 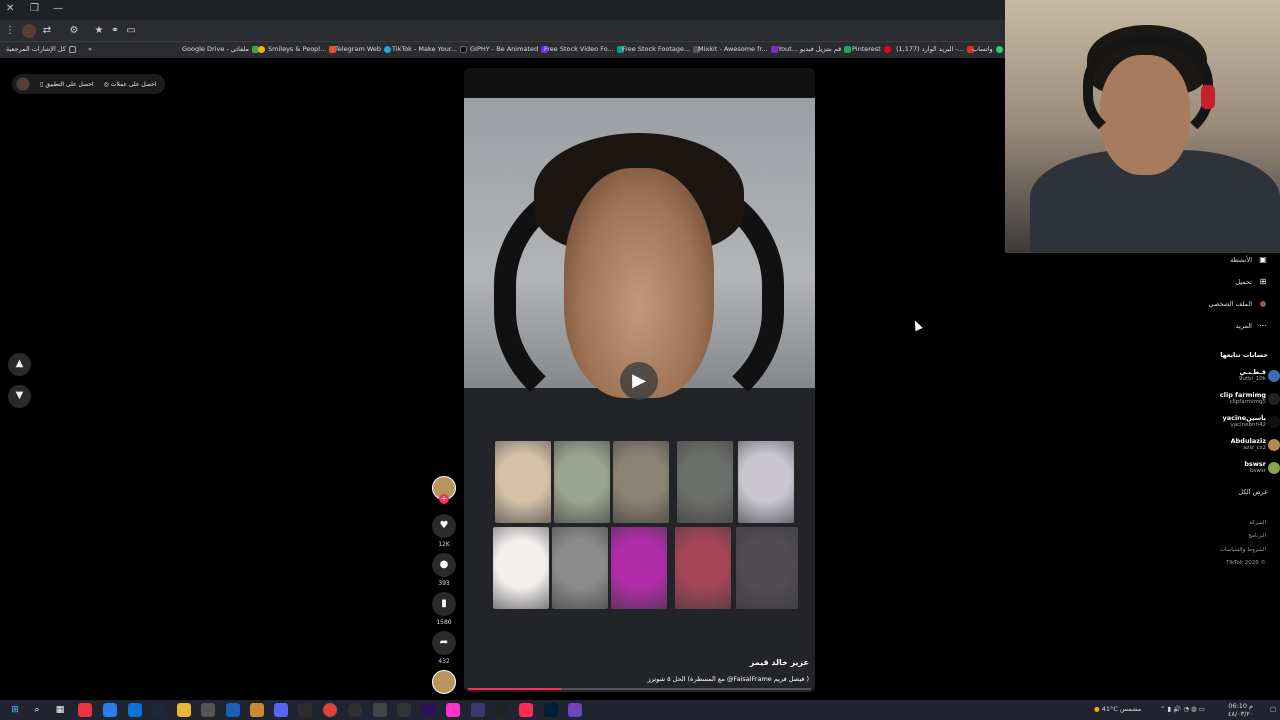 I want to click on get-coins-button: ◎ احصل على عملات, so click(x=130, y=84).